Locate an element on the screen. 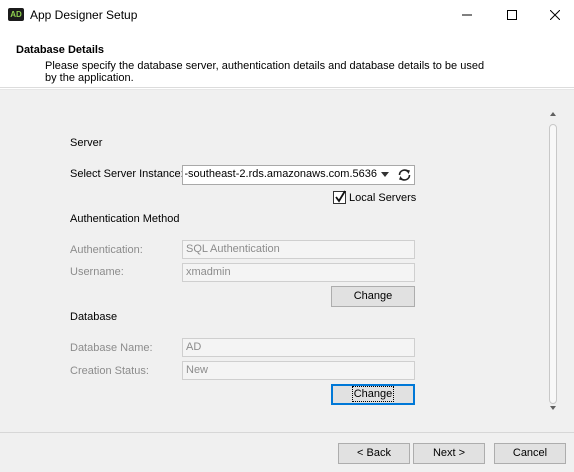 The height and width of the screenshot is (472, 574). local-servers-option: Local Servers is located at coordinates (375, 197).